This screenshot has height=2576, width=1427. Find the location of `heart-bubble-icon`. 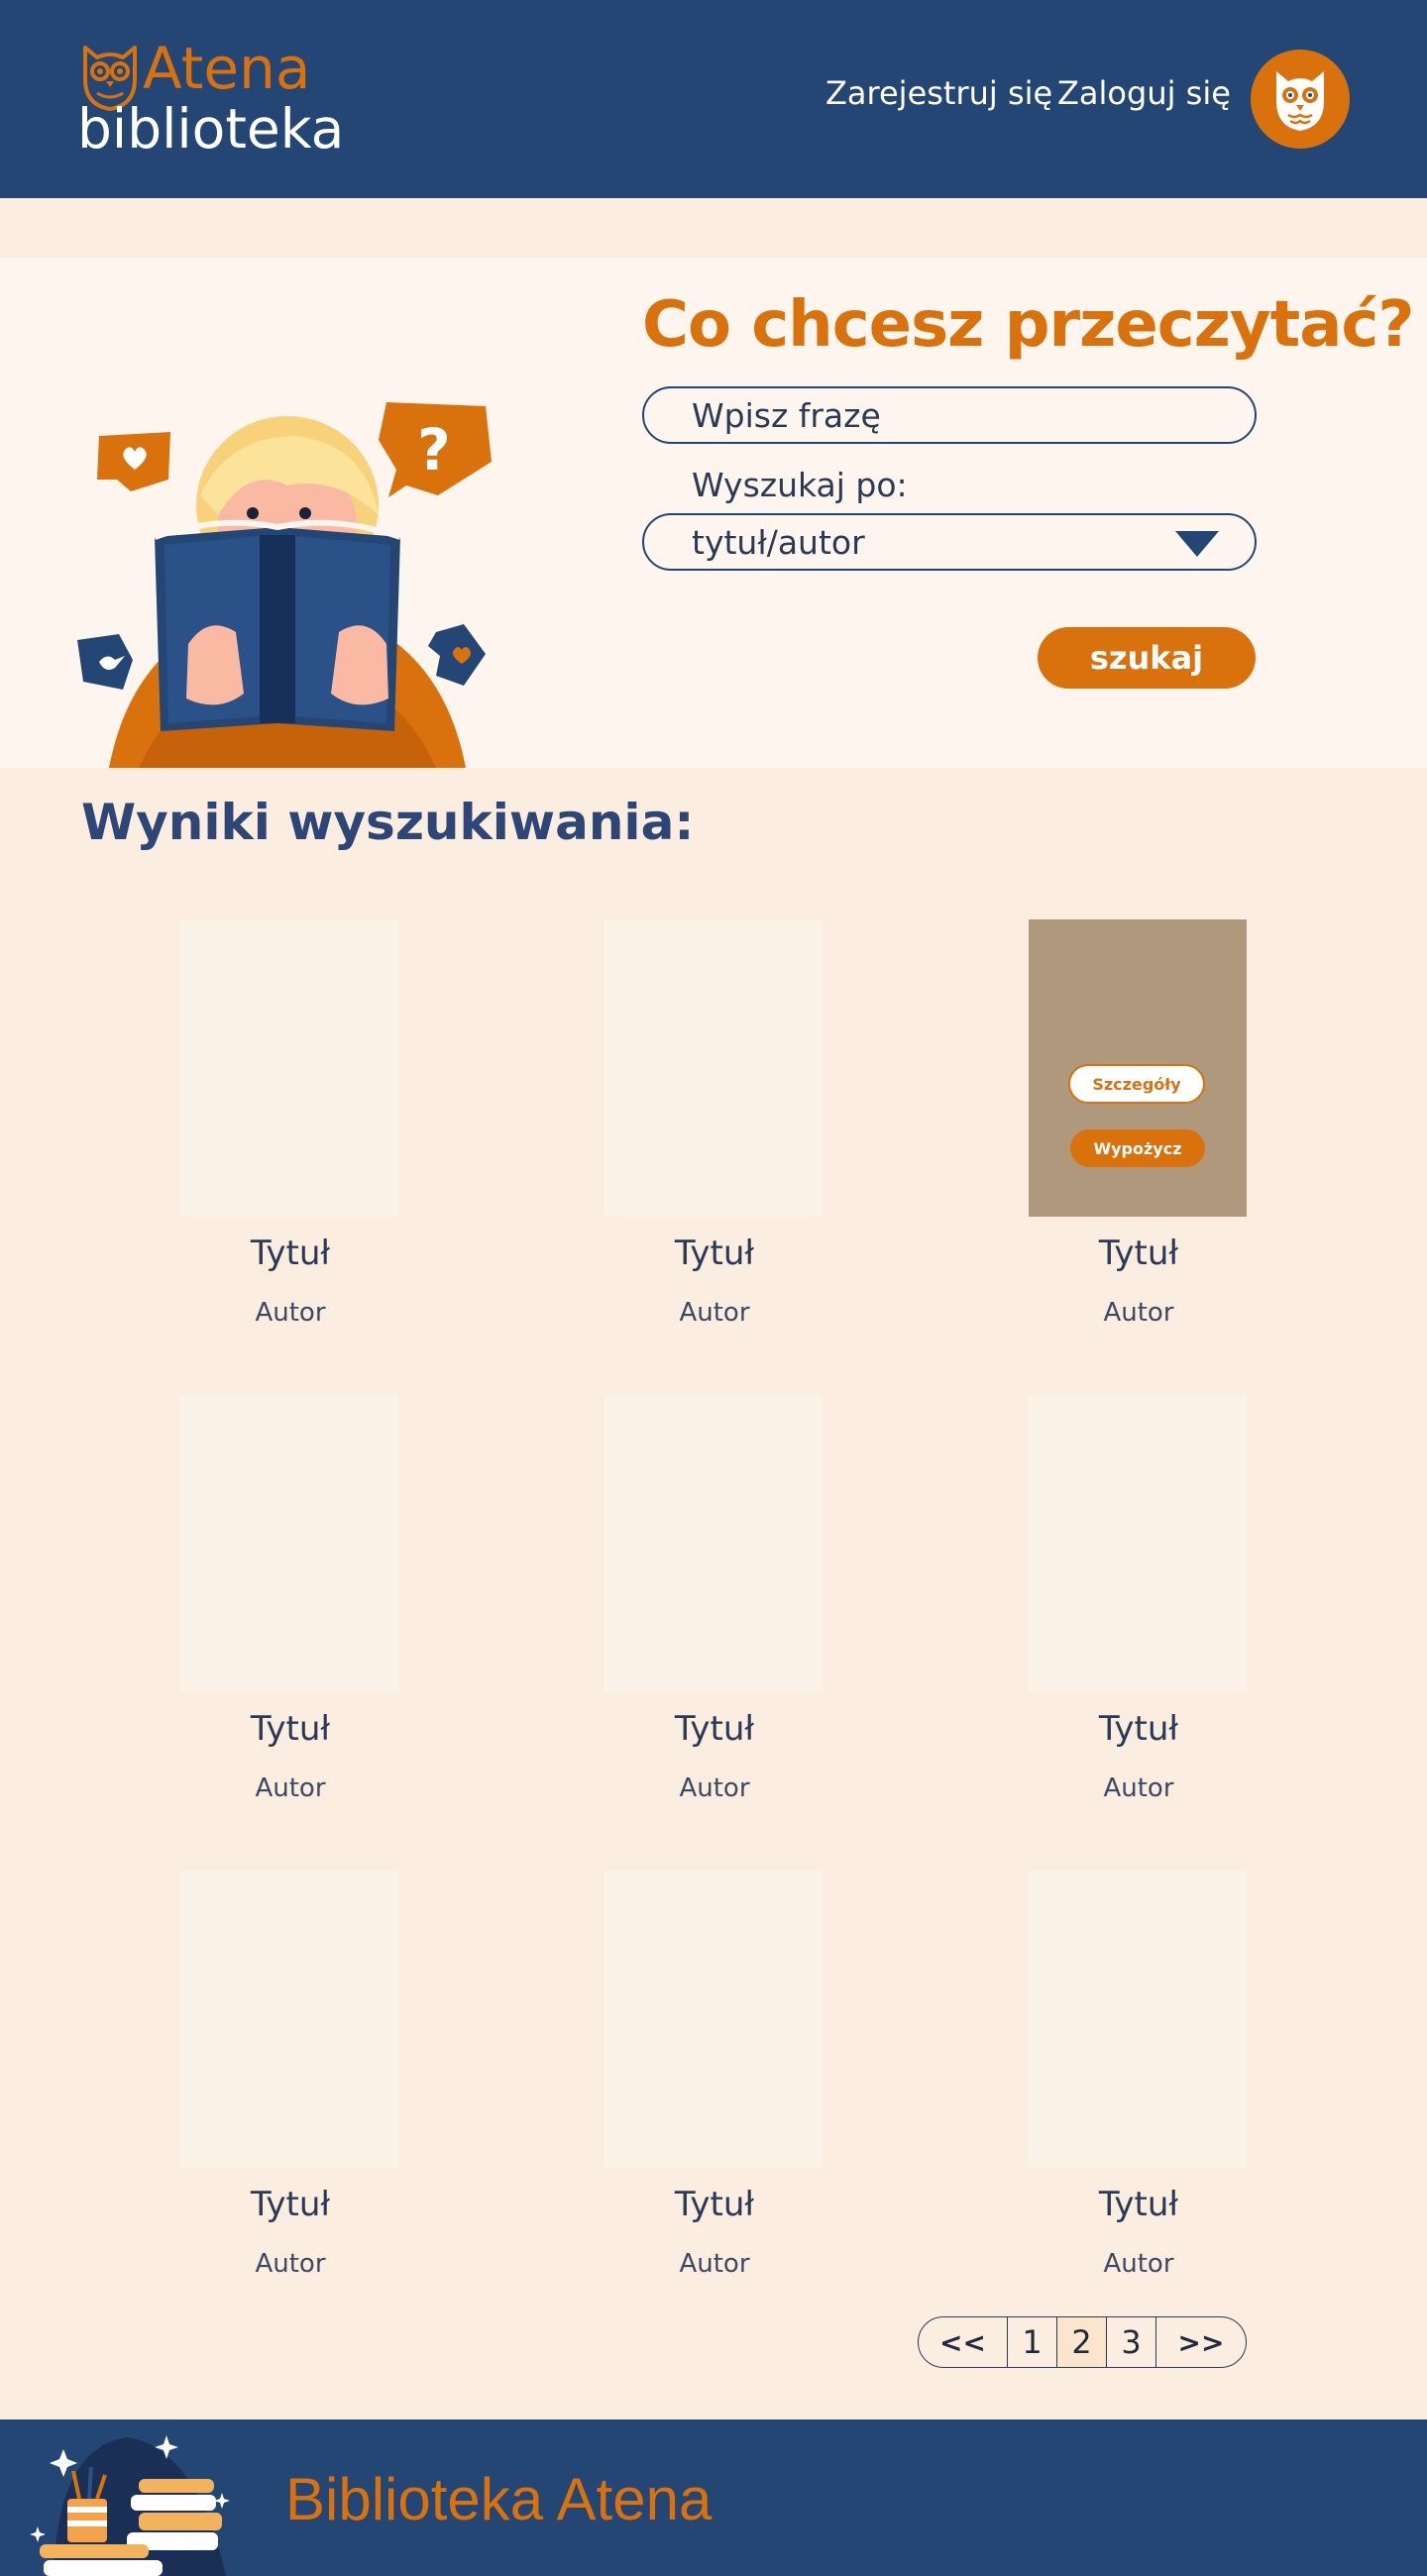

heart-bubble-icon is located at coordinates (133, 461).